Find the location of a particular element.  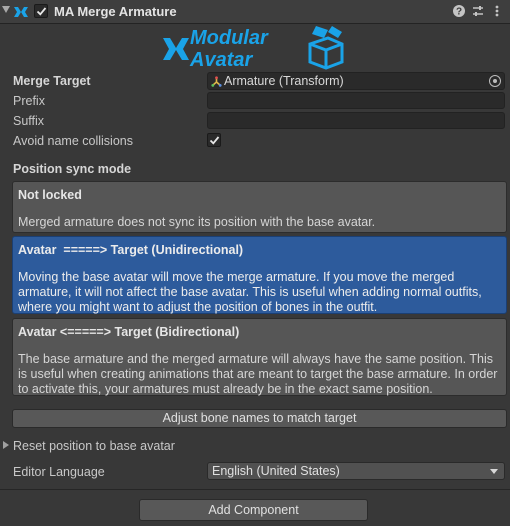

merge-target-field: Armature (Transform) is located at coordinates (356, 81).